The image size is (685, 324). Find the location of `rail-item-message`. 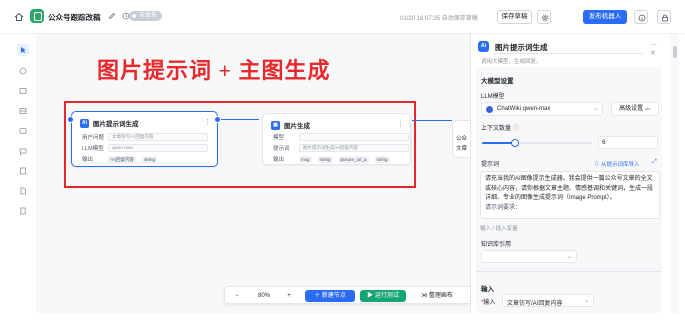

rail-item-message is located at coordinates (23, 151).